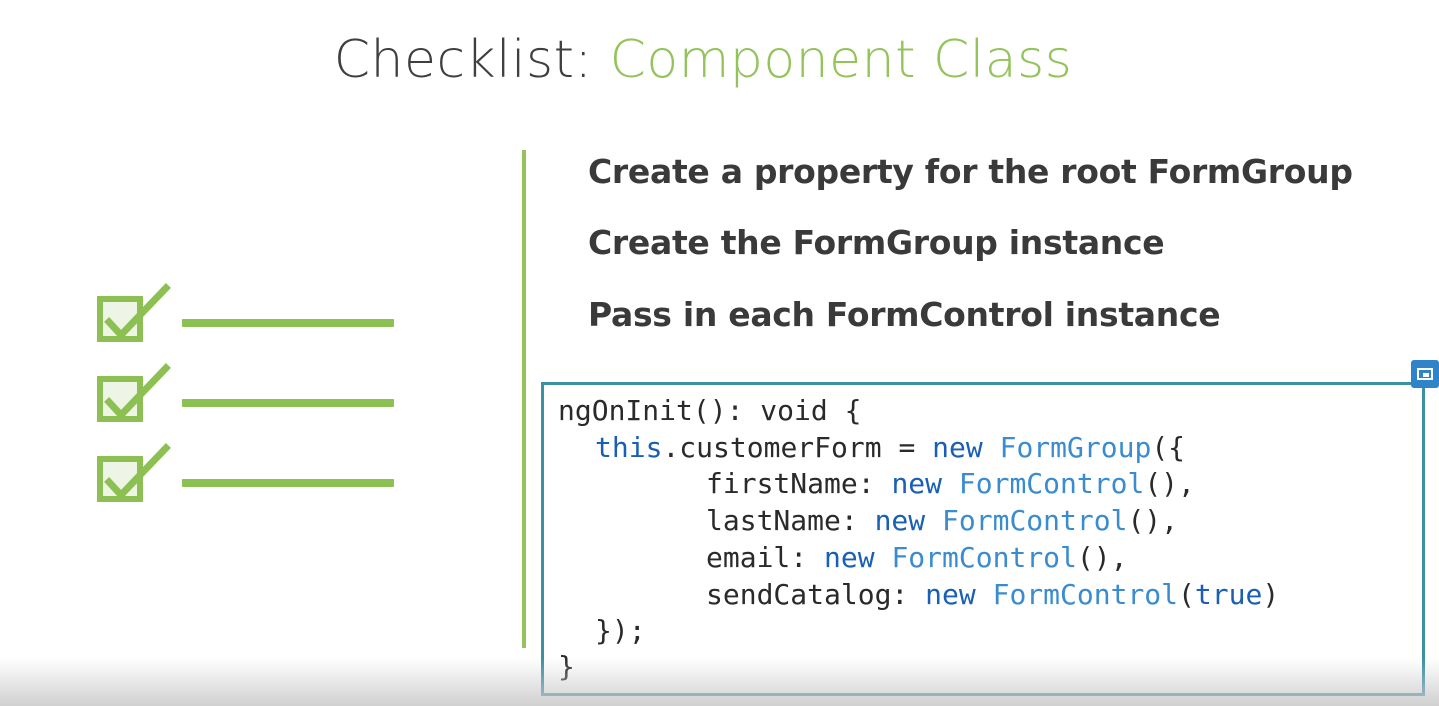 This screenshot has height=706, width=1439. I want to click on crop-handle-icon, so click(1425, 374).